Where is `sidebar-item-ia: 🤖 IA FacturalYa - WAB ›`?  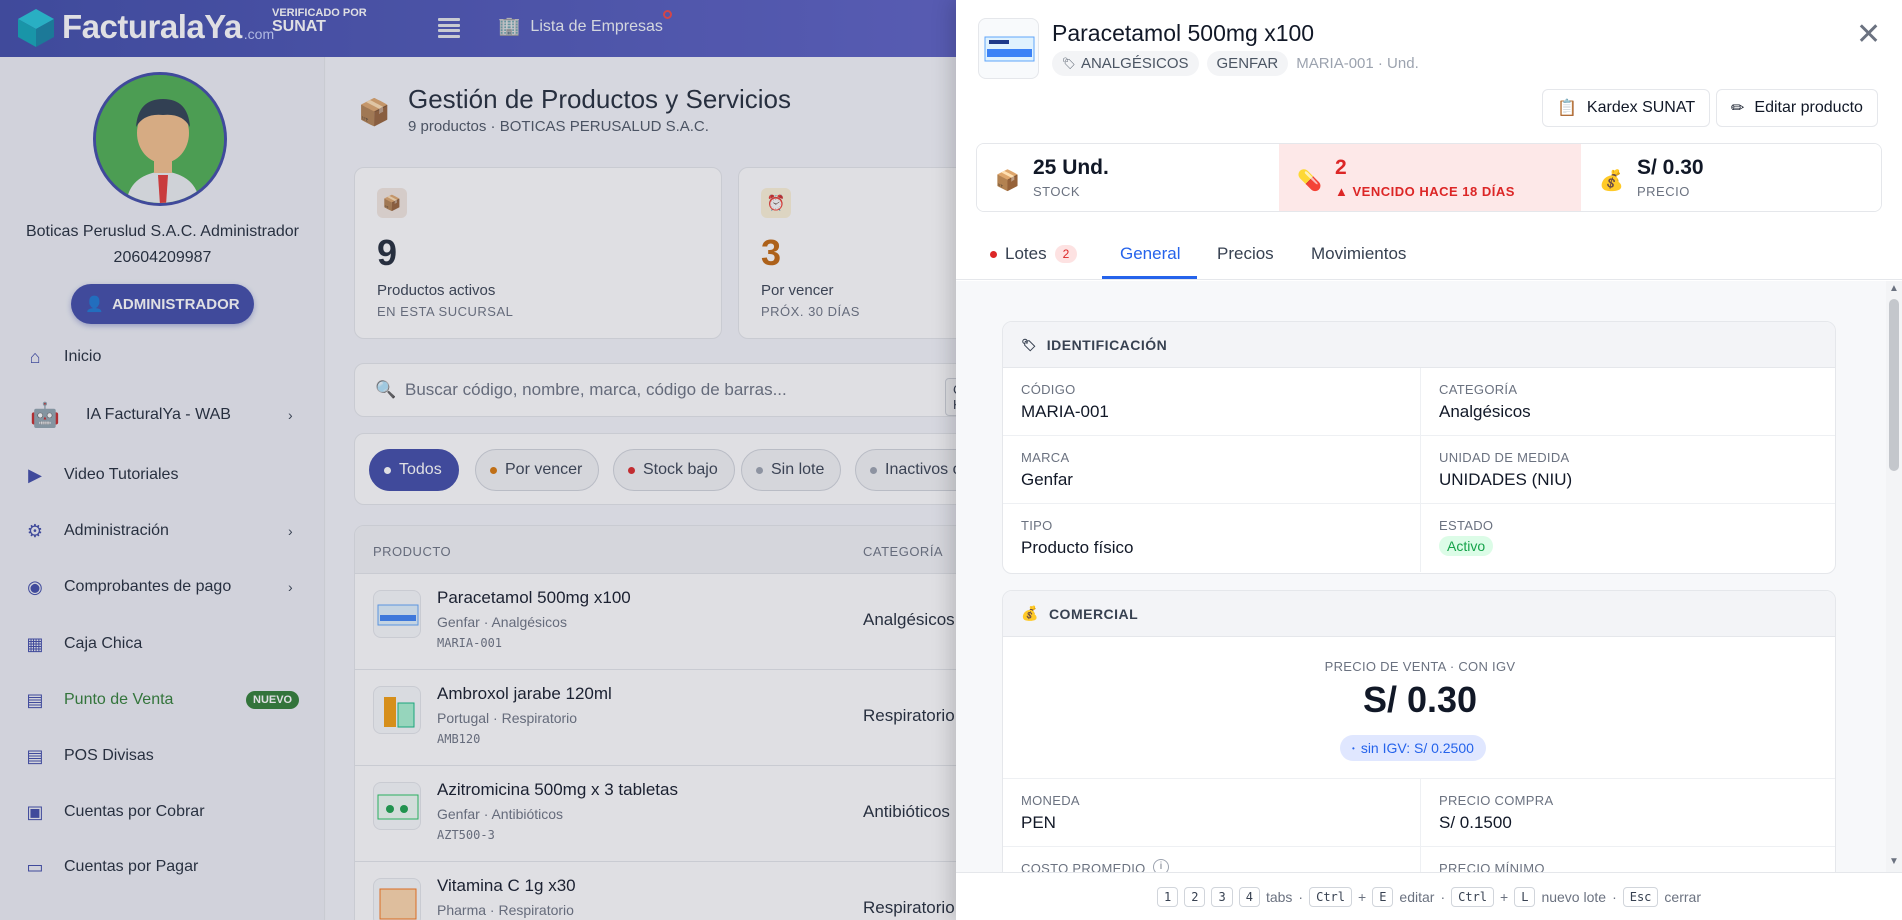
sidebar-item-ia: 🤖 IA FacturalYa - WAB › is located at coordinates (162, 415).